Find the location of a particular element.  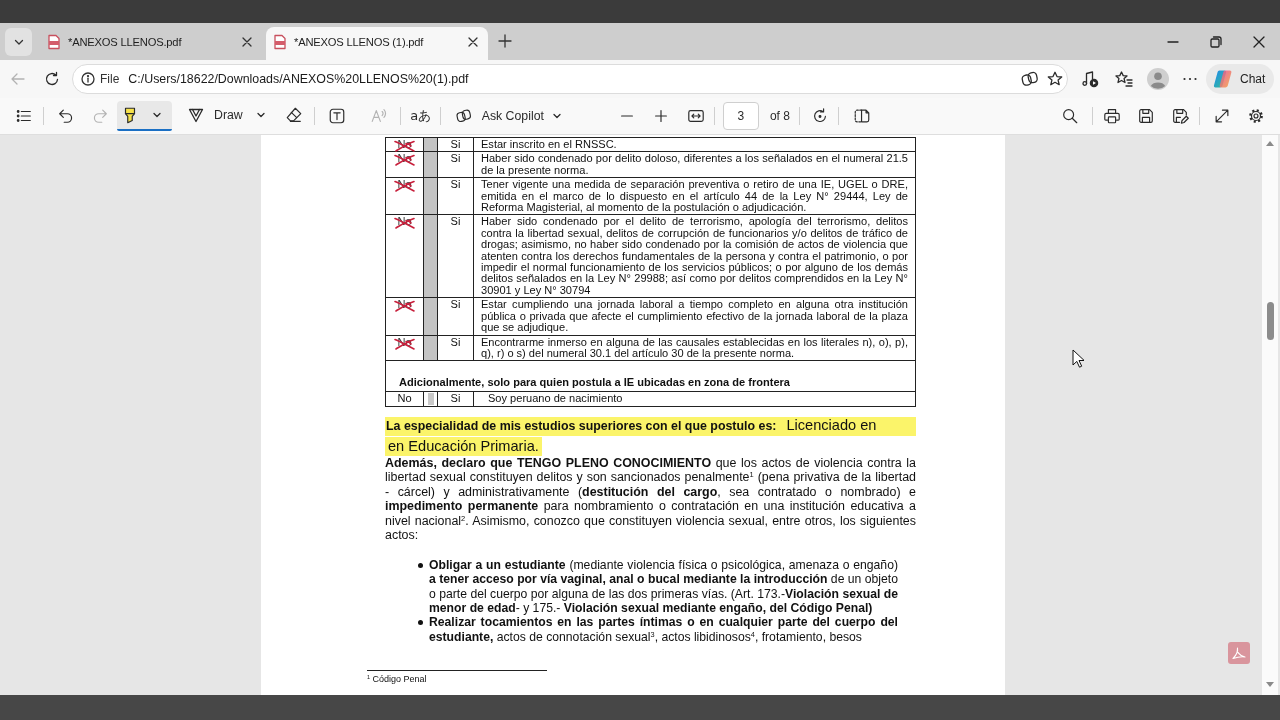

browser-tab: *ANEXOS LLENOS.pdf is located at coordinates (151, 43).